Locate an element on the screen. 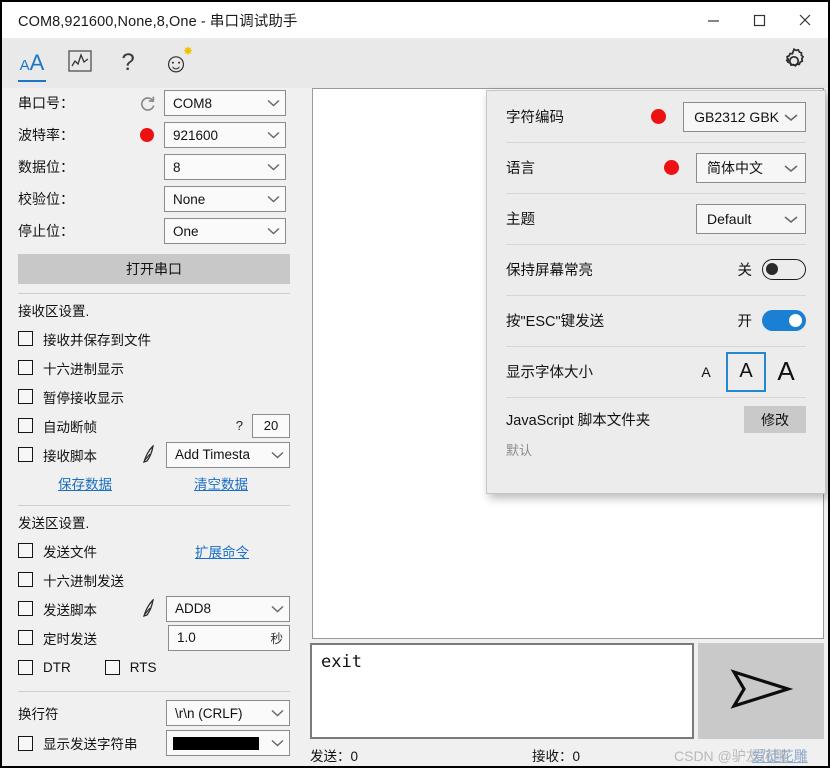 Image resolution: width=830 pixels, height=768 pixels. checkbox-rts is located at coordinates (112, 667).